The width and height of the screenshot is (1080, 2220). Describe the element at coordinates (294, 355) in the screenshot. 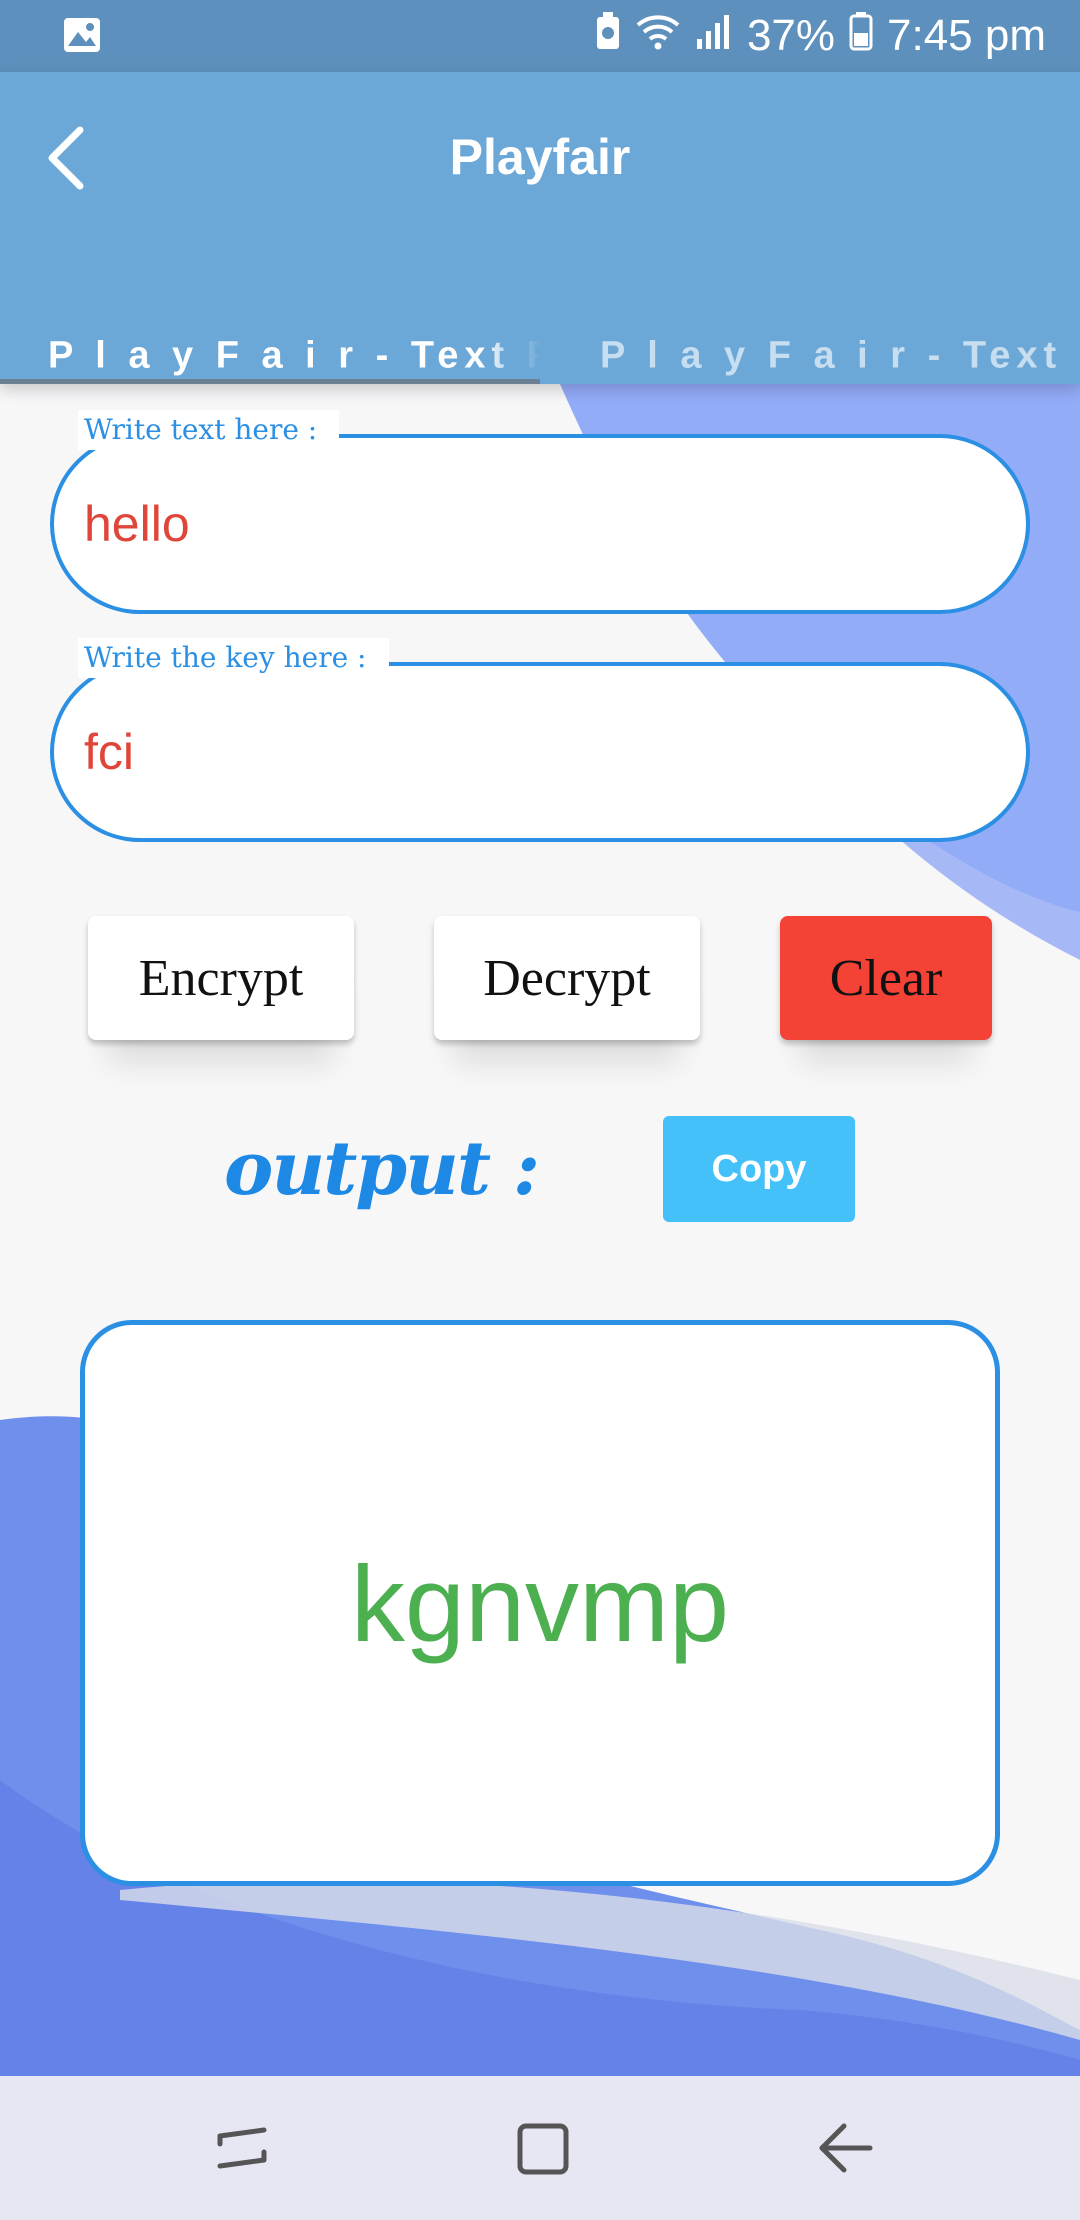

I see `tab-text-form-label: P l a y F a i r - Text Form` at that location.